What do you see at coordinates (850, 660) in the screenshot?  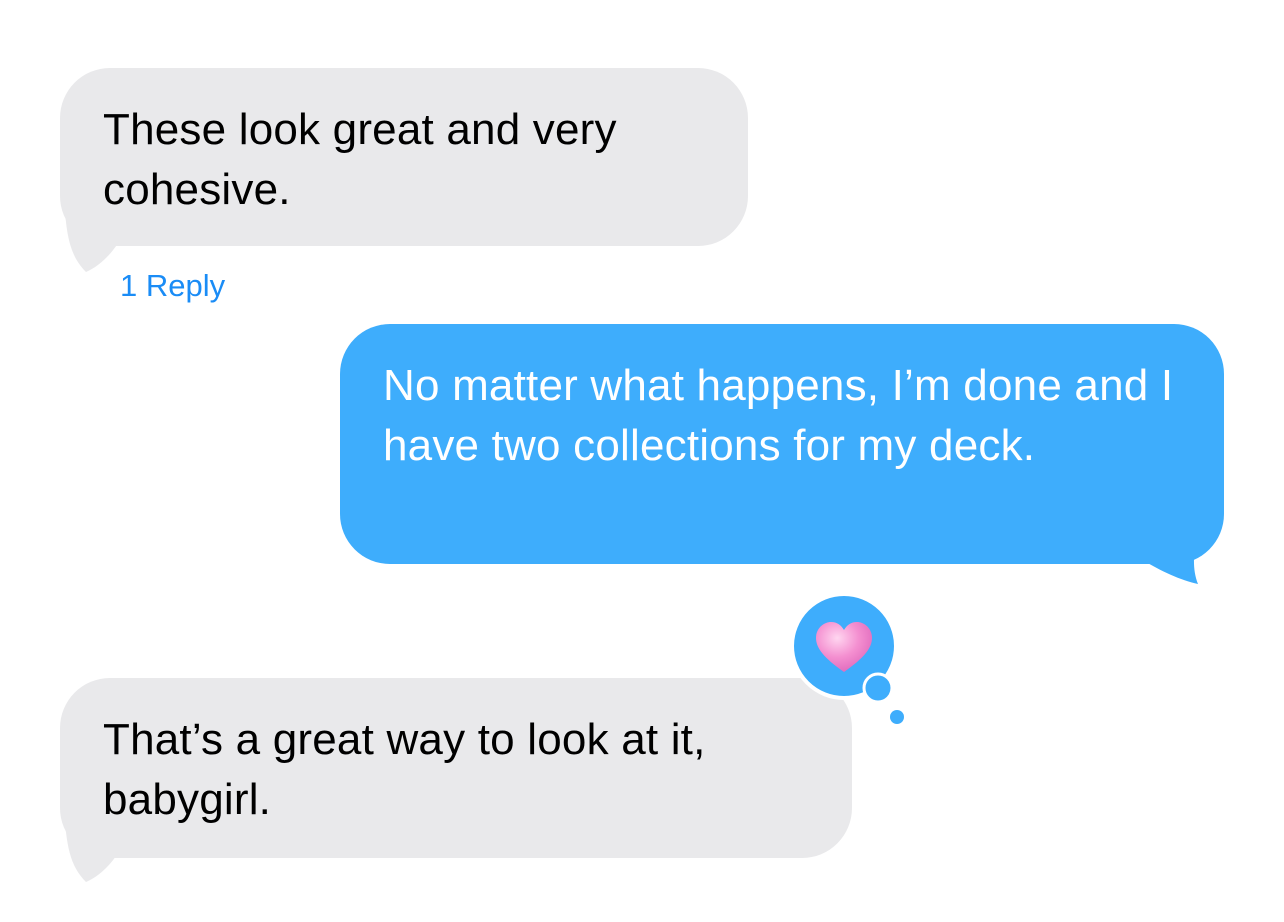 I see `tapback-reaction` at bounding box center [850, 660].